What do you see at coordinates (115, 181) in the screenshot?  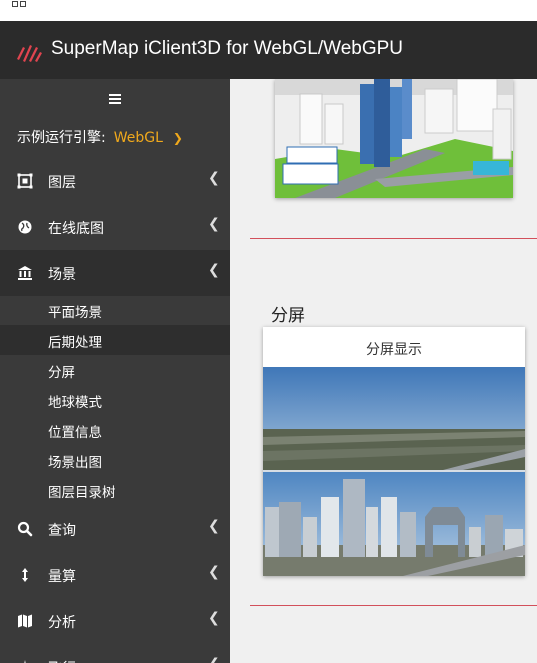 I see `sidebar-item-layers: 图层 ❮` at bounding box center [115, 181].